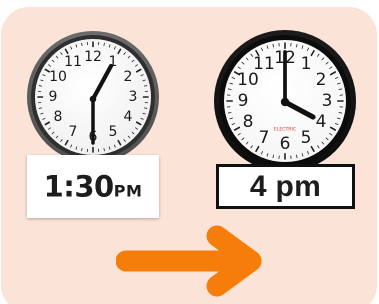  Describe the element at coordinates (79, 186) in the screenshot. I see `time-label-left-main: 1:30` at that location.